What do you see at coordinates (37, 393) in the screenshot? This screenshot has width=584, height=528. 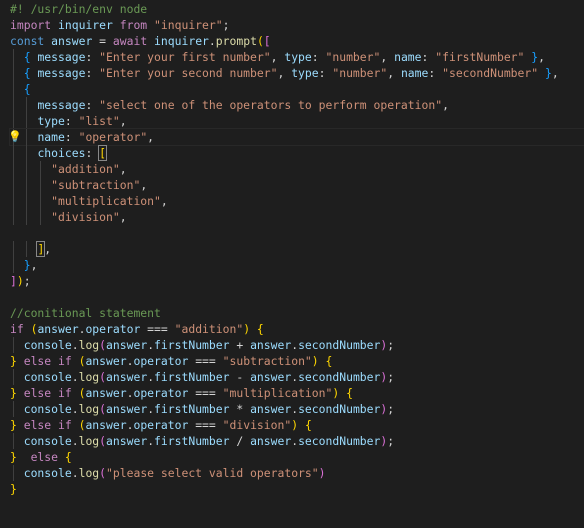 I see `code-token: else` at bounding box center [37, 393].